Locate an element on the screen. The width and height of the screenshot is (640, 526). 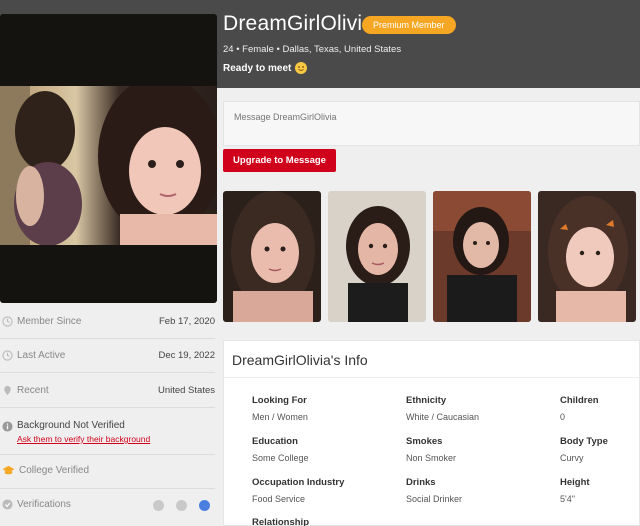
college-verified-label: College Verified is located at coordinates (54, 470).